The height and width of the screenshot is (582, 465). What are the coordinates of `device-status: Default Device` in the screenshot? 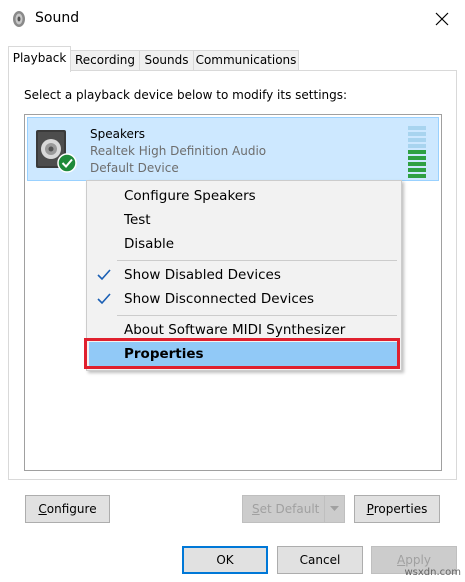 It's located at (134, 168).